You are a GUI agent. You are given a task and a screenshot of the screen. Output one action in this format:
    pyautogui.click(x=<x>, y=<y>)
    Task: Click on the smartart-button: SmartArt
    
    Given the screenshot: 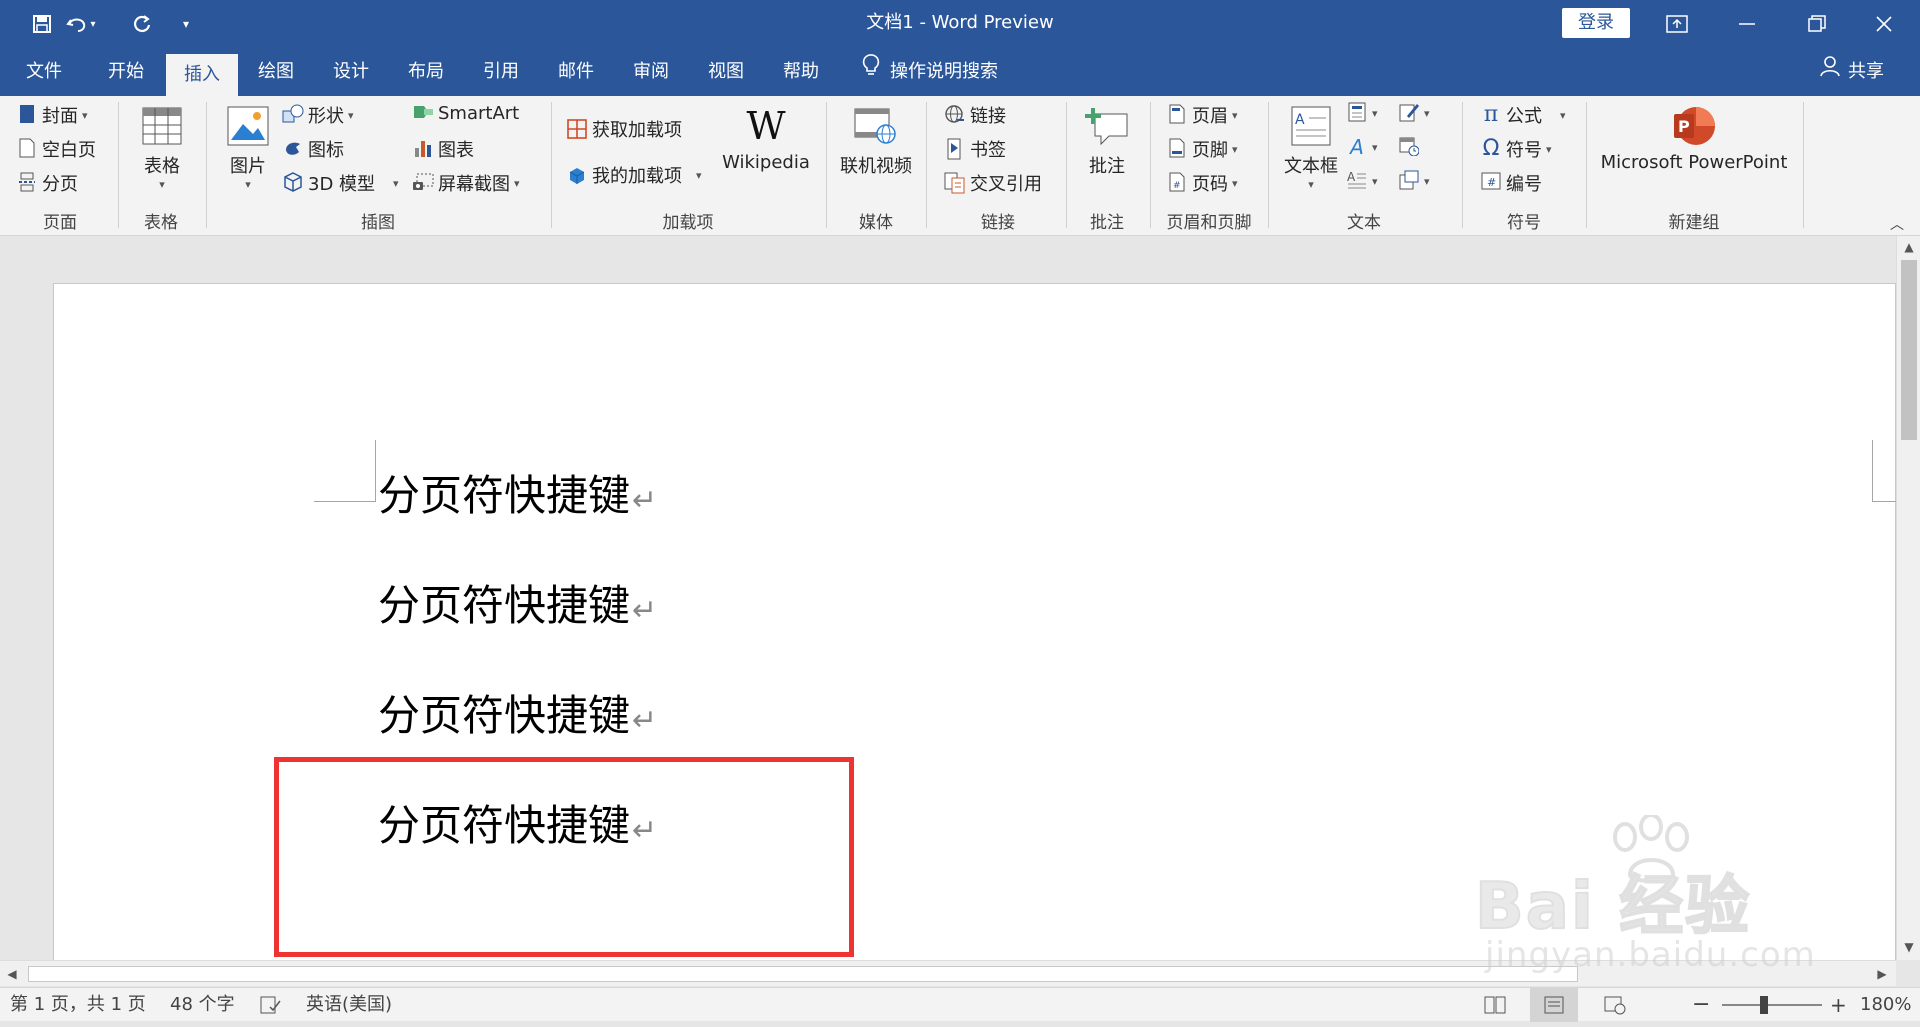 What is the action you would take?
    pyautogui.click(x=465, y=113)
    